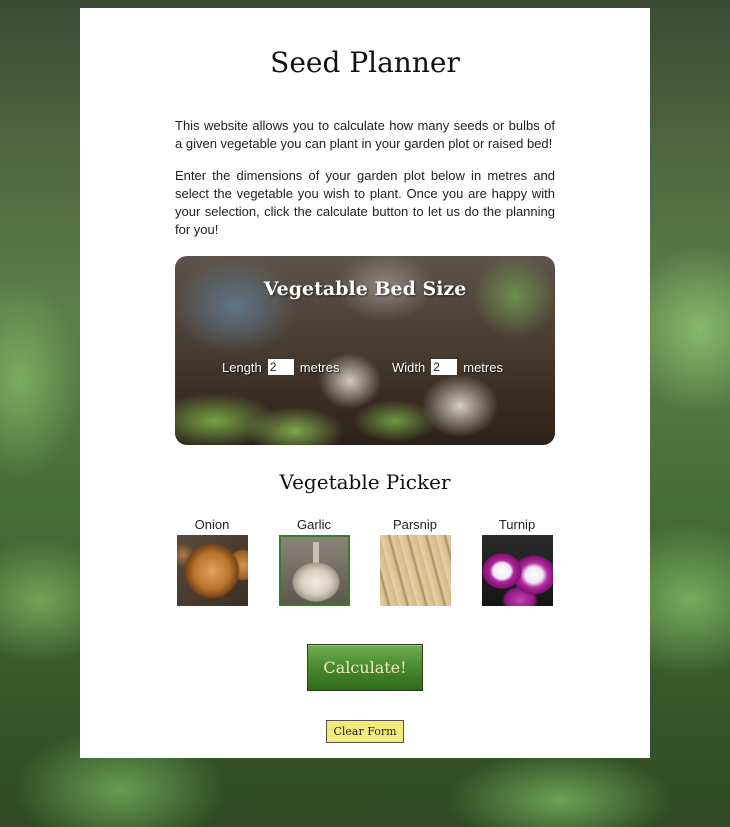 This screenshot has width=730, height=827. I want to click on vegetable-option-parsnip: Parsnip, so click(415, 561).